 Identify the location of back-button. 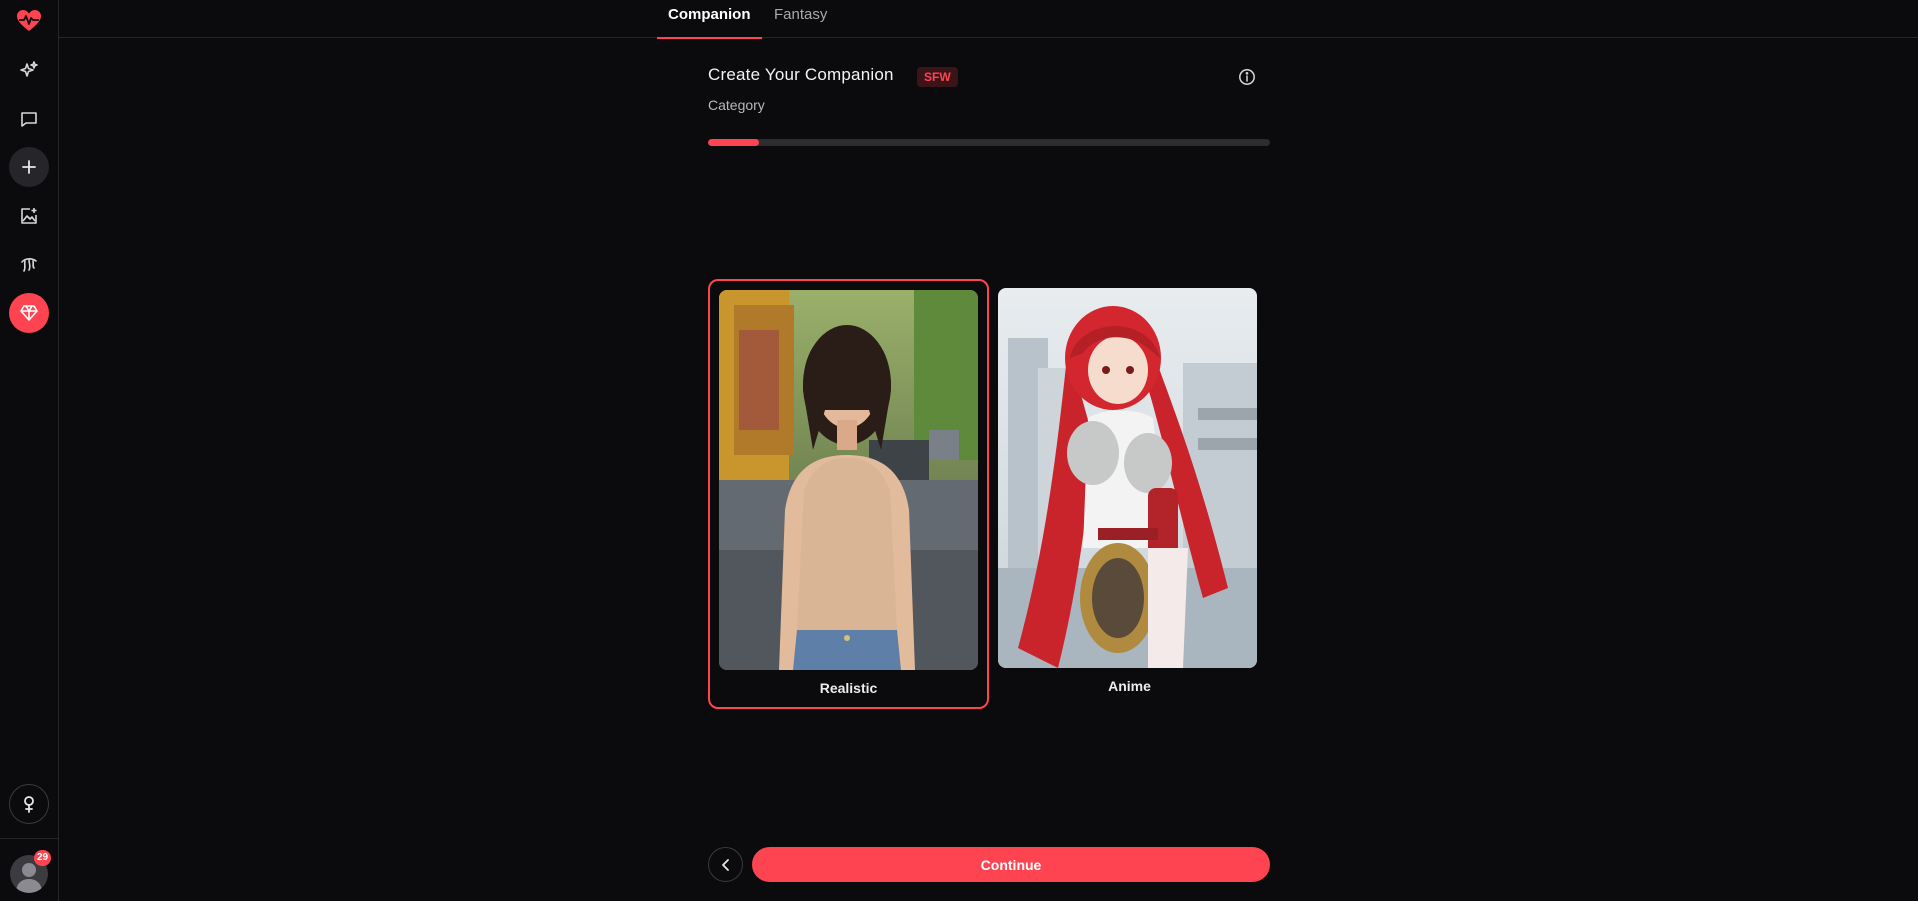
(725, 864).